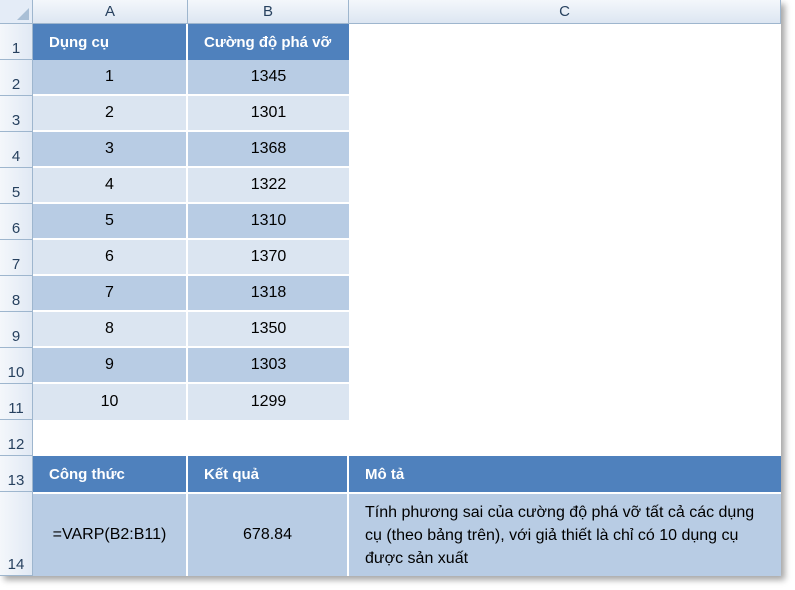 Image resolution: width=795 pixels, height=590 pixels. What do you see at coordinates (268, 12) in the screenshot?
I see `column-header-b: B` at bounding box center [268, 12].